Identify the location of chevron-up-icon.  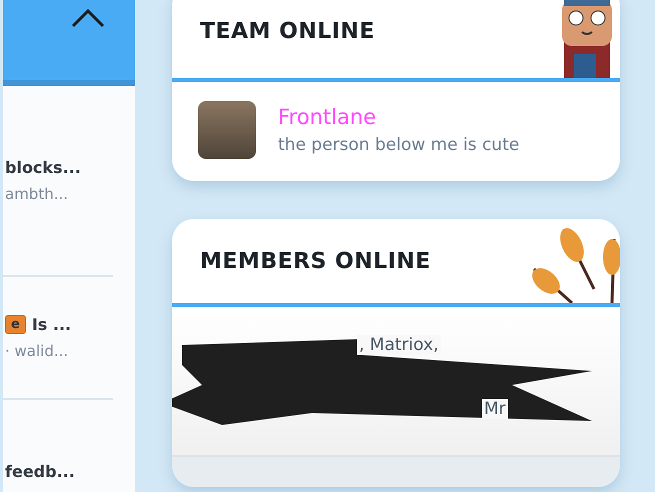
(88, 18).